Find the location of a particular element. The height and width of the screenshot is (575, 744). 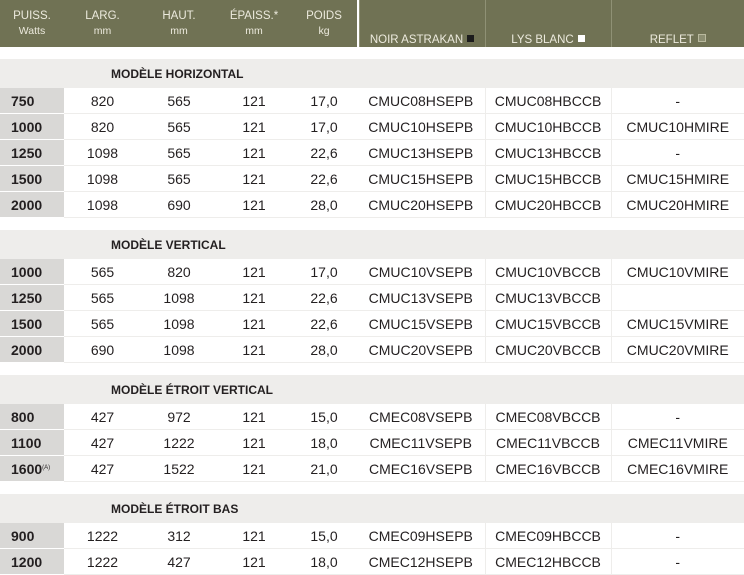

cell-haut: 972 is located at coordinates (179, 417).